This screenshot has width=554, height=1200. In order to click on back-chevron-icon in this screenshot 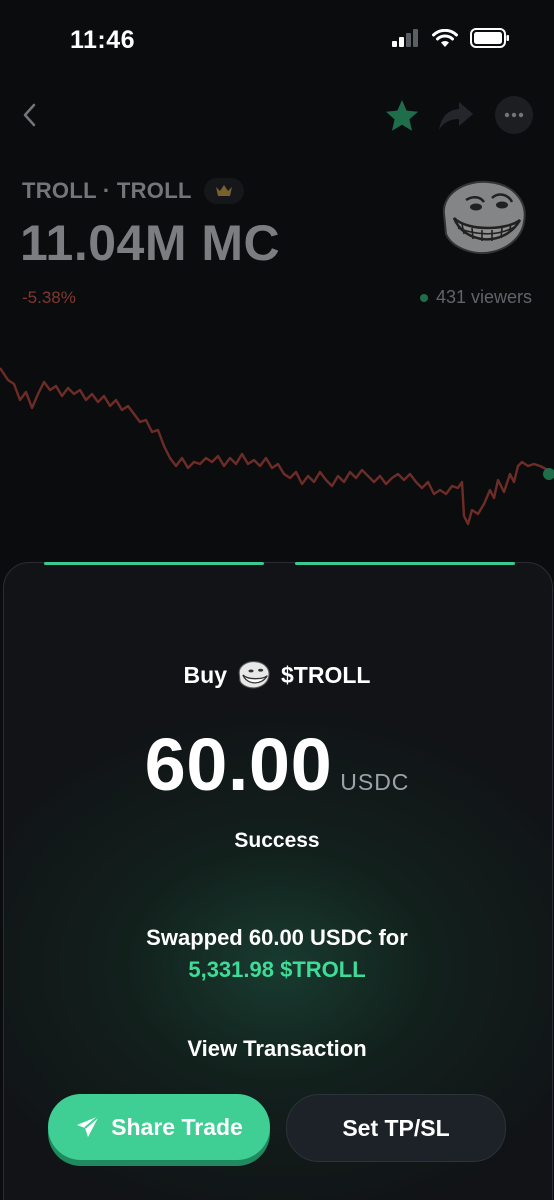, I will do `click(31, 115)`.